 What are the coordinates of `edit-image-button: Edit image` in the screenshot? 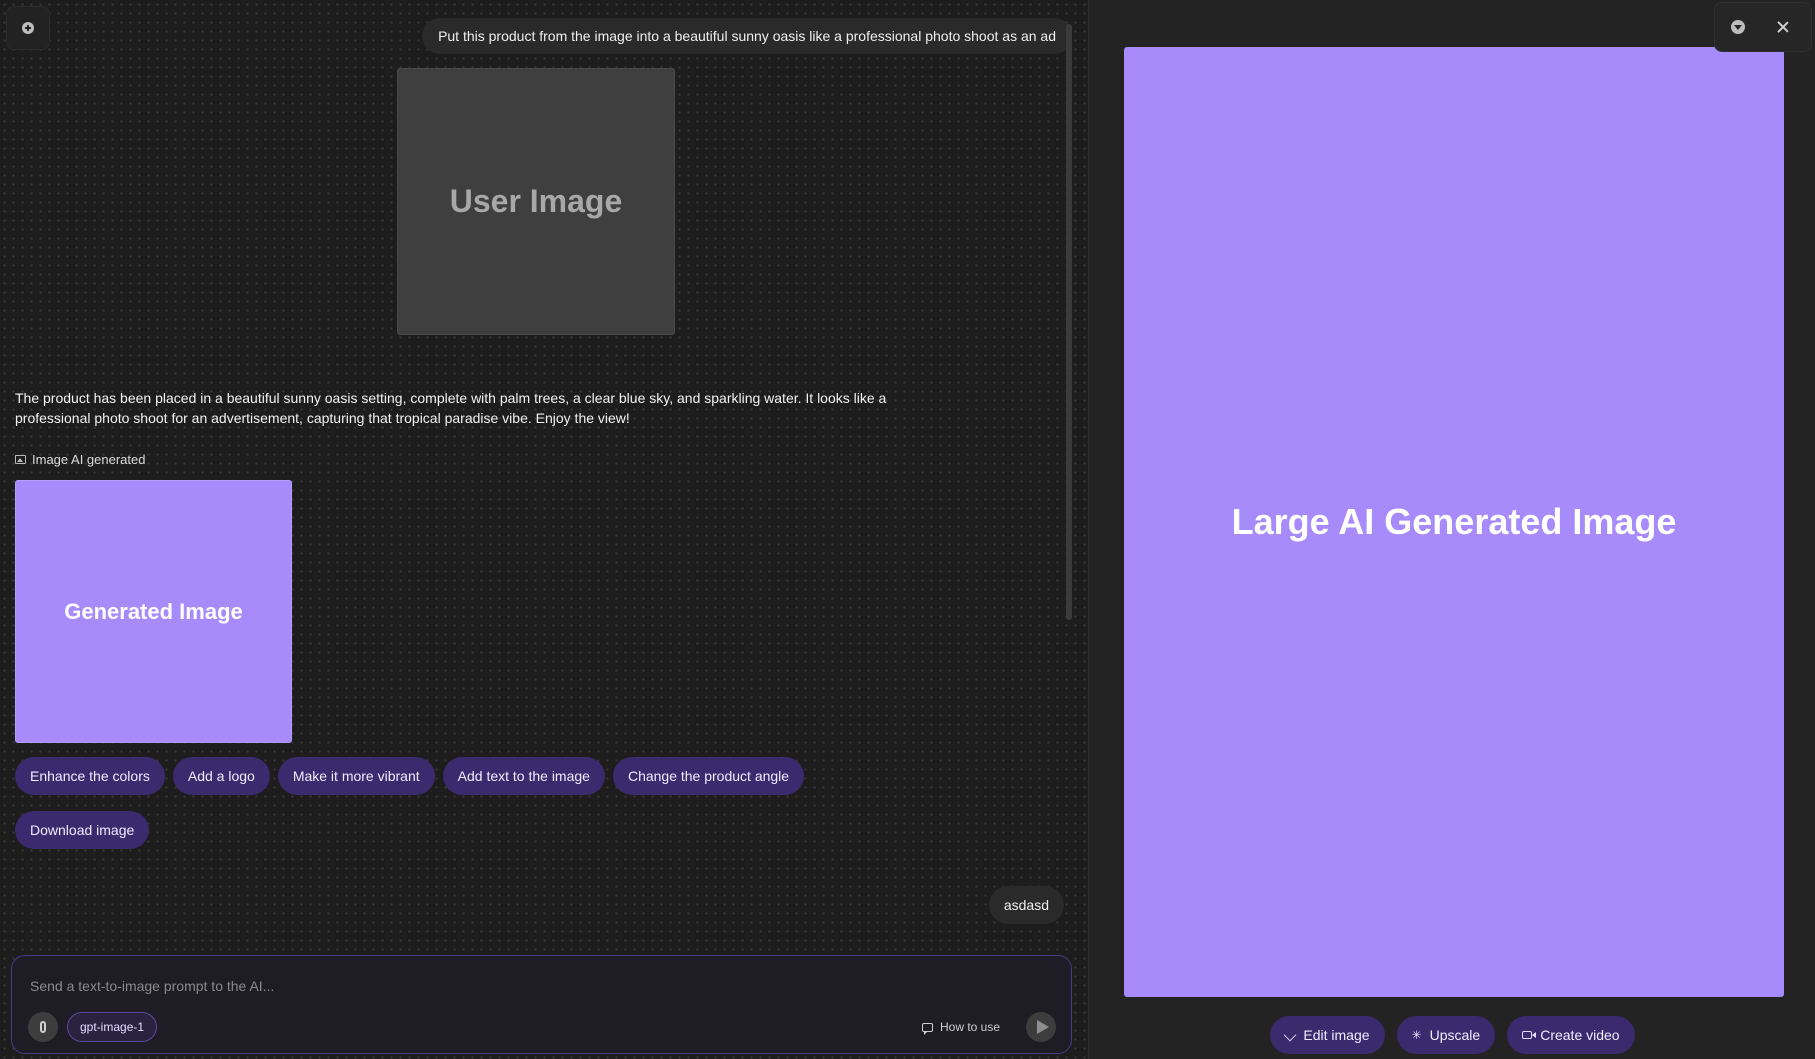 It's located at (1327, 1035).